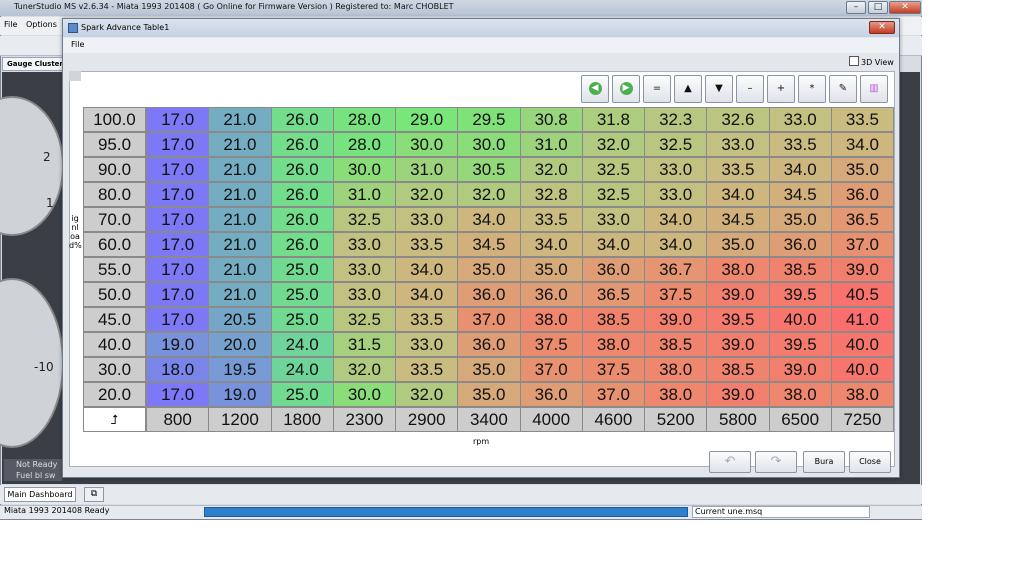 This screenshot has width=1024, height=576. I want to click on pencil-icon: ✎, so click(843, 89).